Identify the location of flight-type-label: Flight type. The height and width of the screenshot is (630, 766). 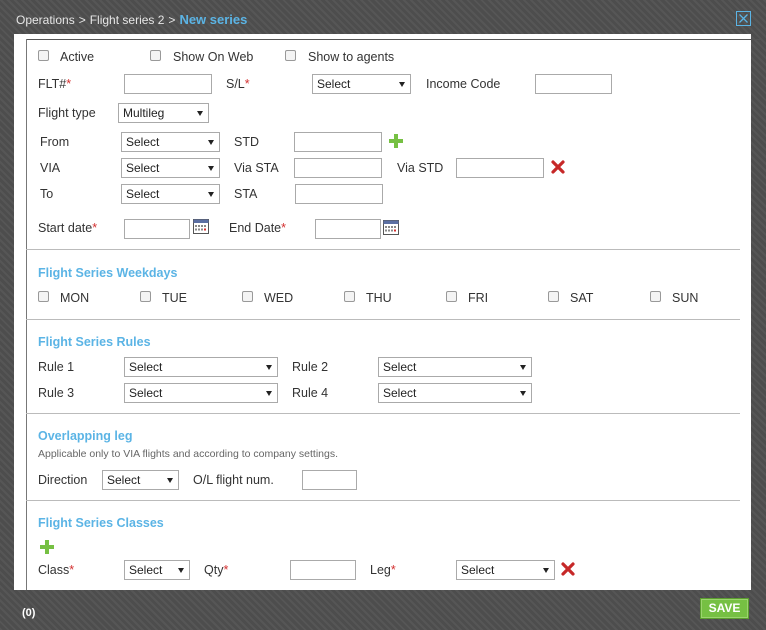
(67, 113).